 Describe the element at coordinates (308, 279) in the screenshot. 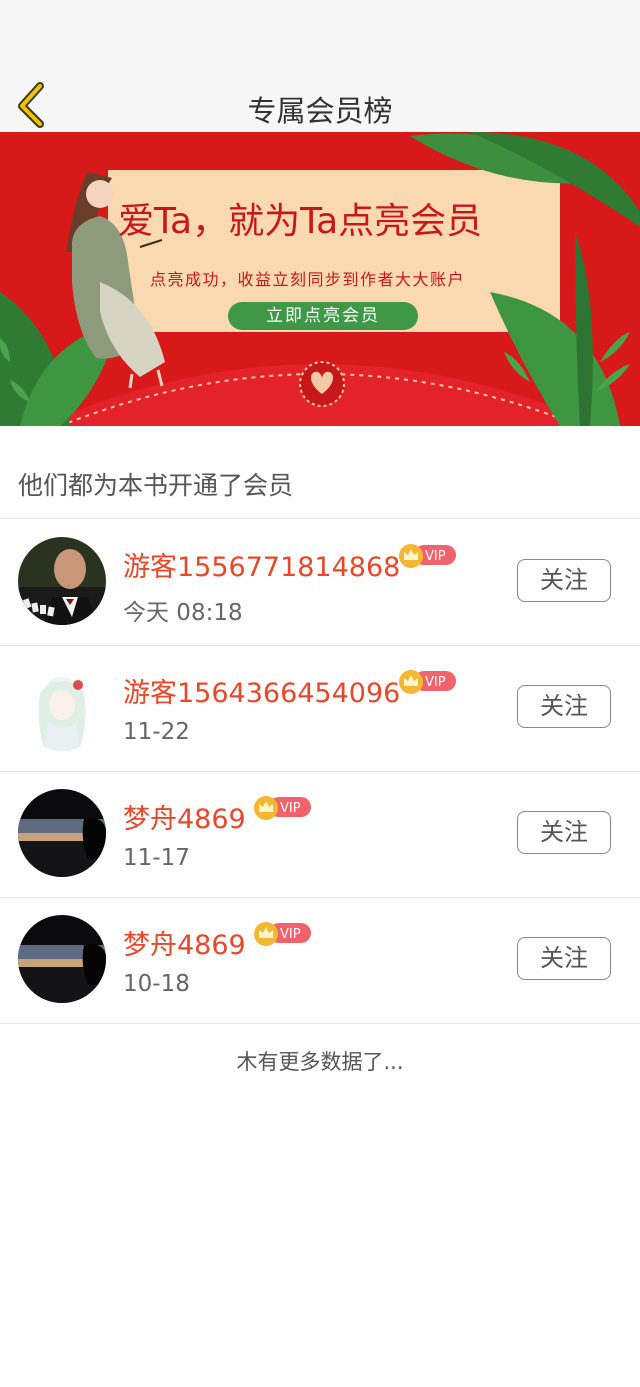

I see `banner-subtitle: 点亮成功，收益立刻同步到作者大大账户` at that location.